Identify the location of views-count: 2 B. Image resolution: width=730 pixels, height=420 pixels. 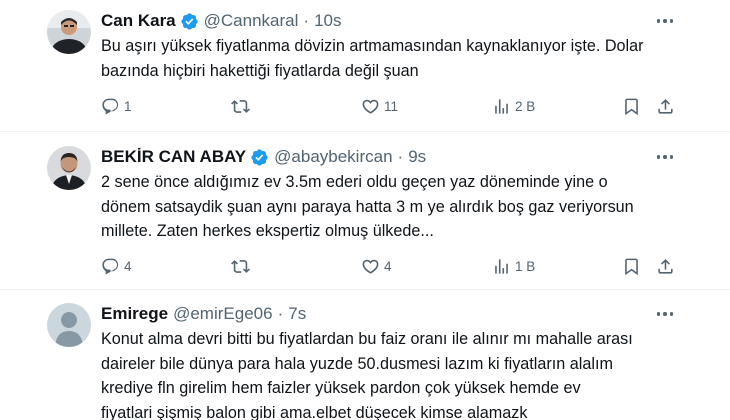
(525, 106).